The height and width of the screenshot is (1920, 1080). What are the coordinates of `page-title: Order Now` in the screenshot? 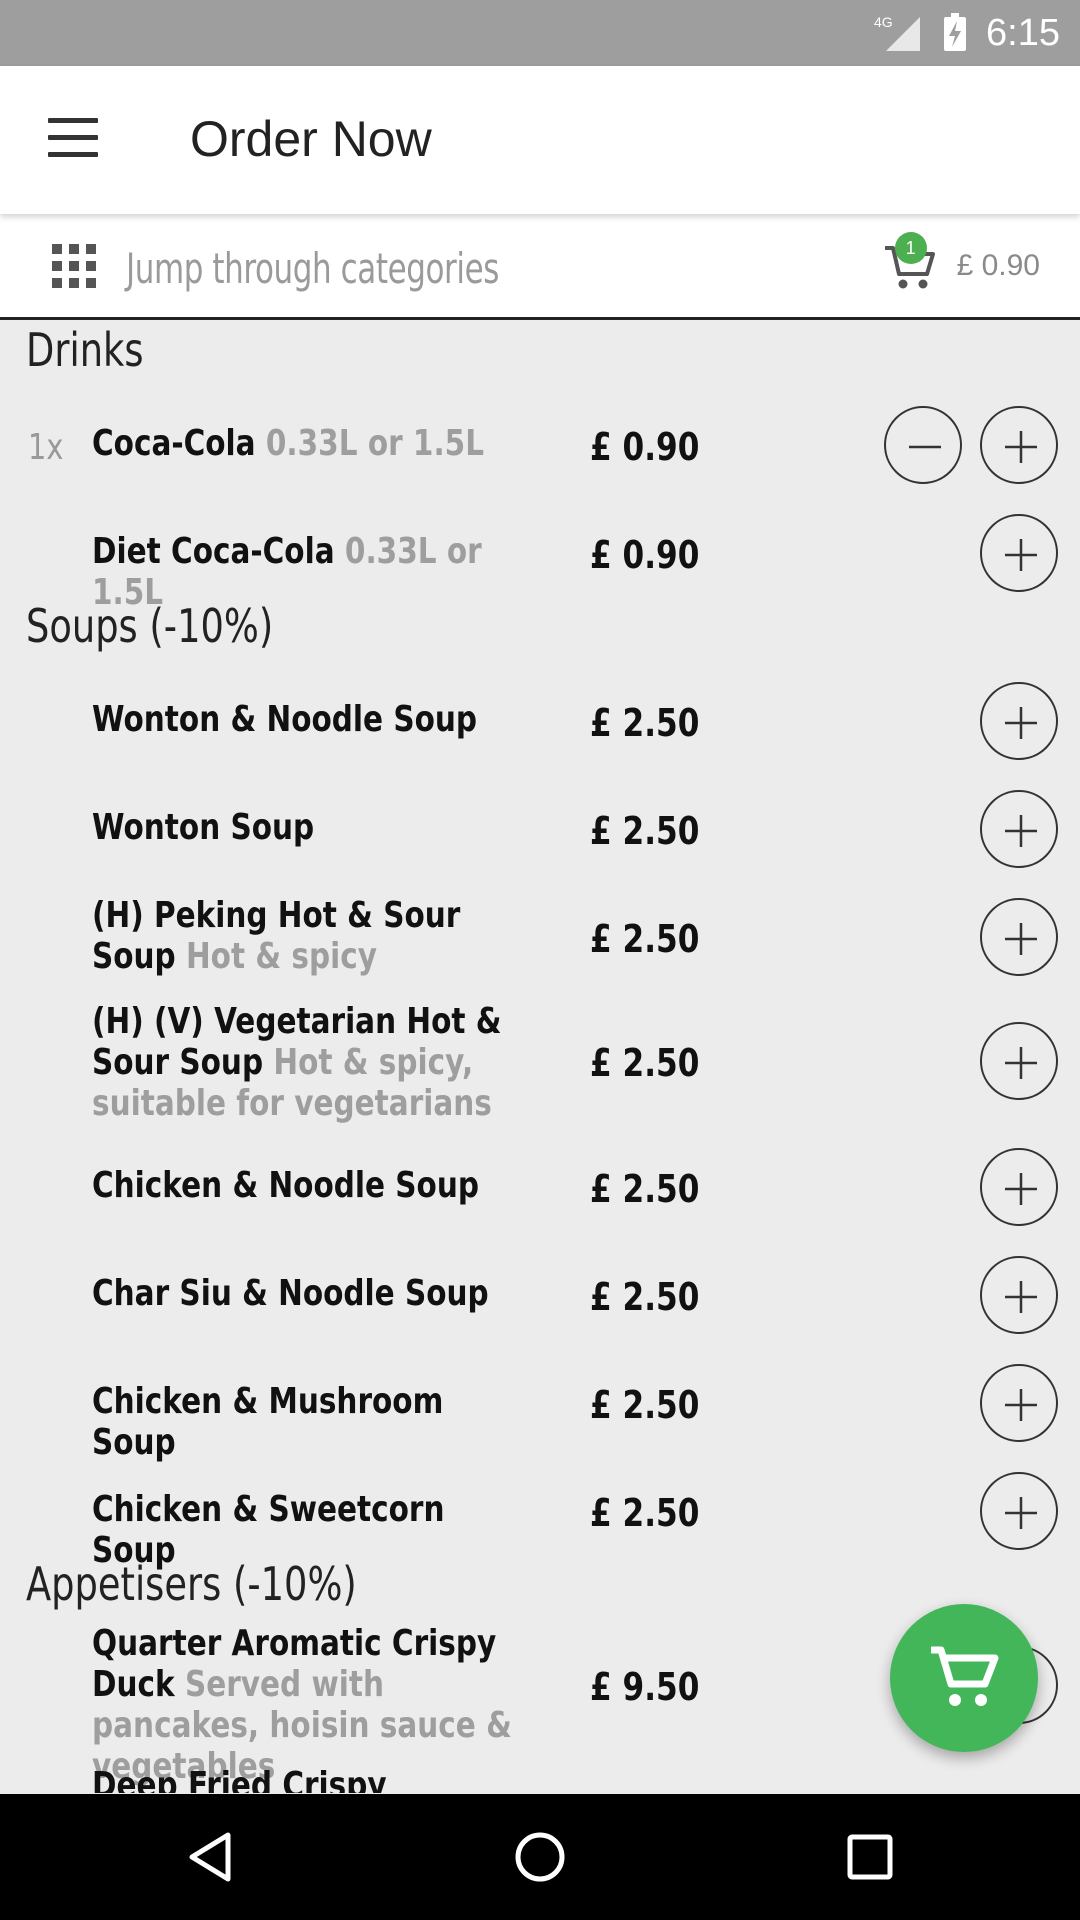 It's located at (311, 139).